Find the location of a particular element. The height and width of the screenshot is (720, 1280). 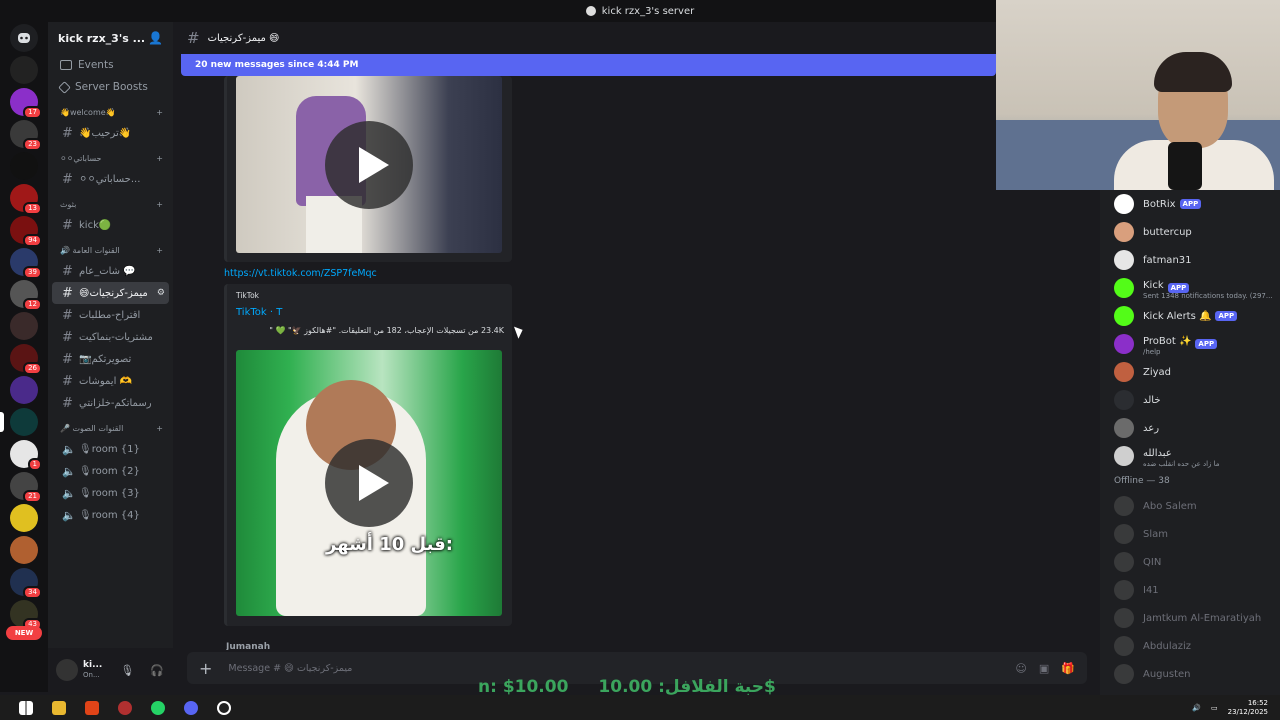

app-badge: APP is located at coordinates (1190, 204).